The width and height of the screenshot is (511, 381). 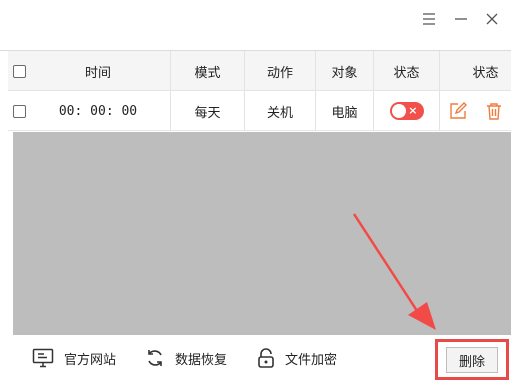 What do you see at coordinates (475, 111) in the screenshot?
I see `cell-actions` at bounding box center [475, 111].